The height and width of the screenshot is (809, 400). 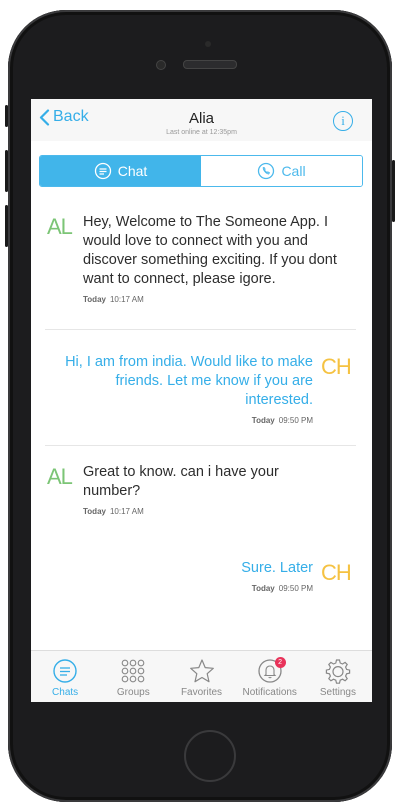 I want to click on tab-chat-label: Chat, so click(x=132, y=171).